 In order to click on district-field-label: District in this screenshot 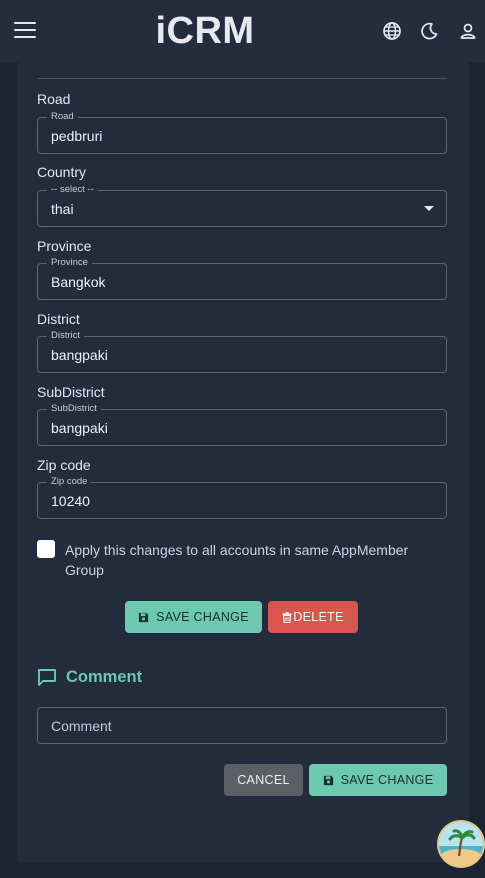, I will do `click(66, 336)`.